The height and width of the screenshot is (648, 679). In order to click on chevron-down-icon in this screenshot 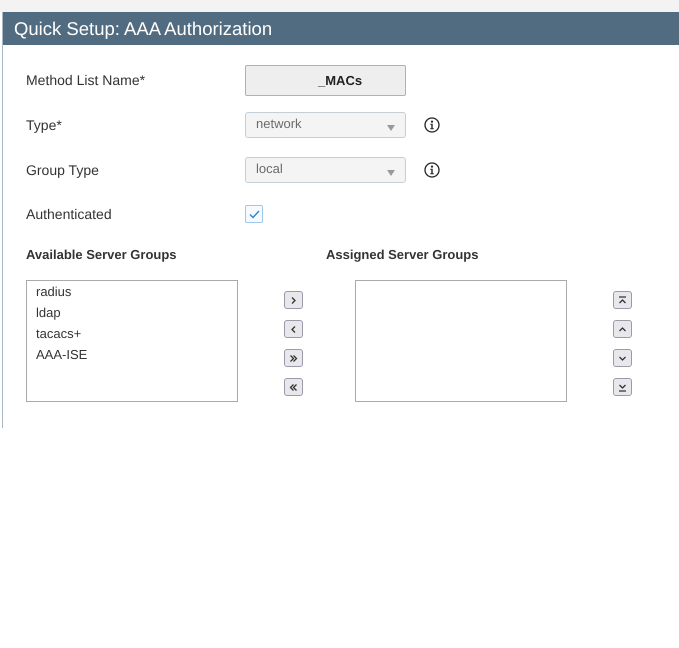, I will do `click(622, 358)`.